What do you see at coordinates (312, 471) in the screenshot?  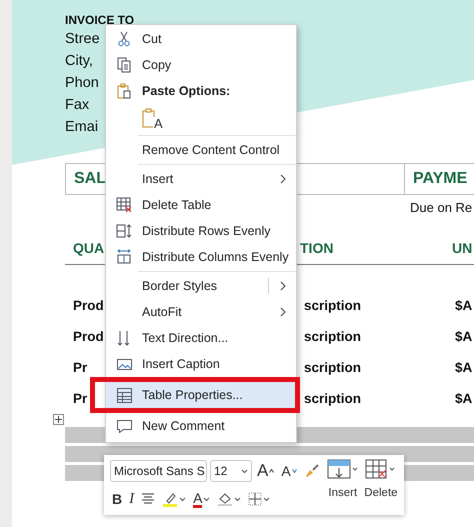 I see `paintbrush-icon` at bounding box center [312, 471].